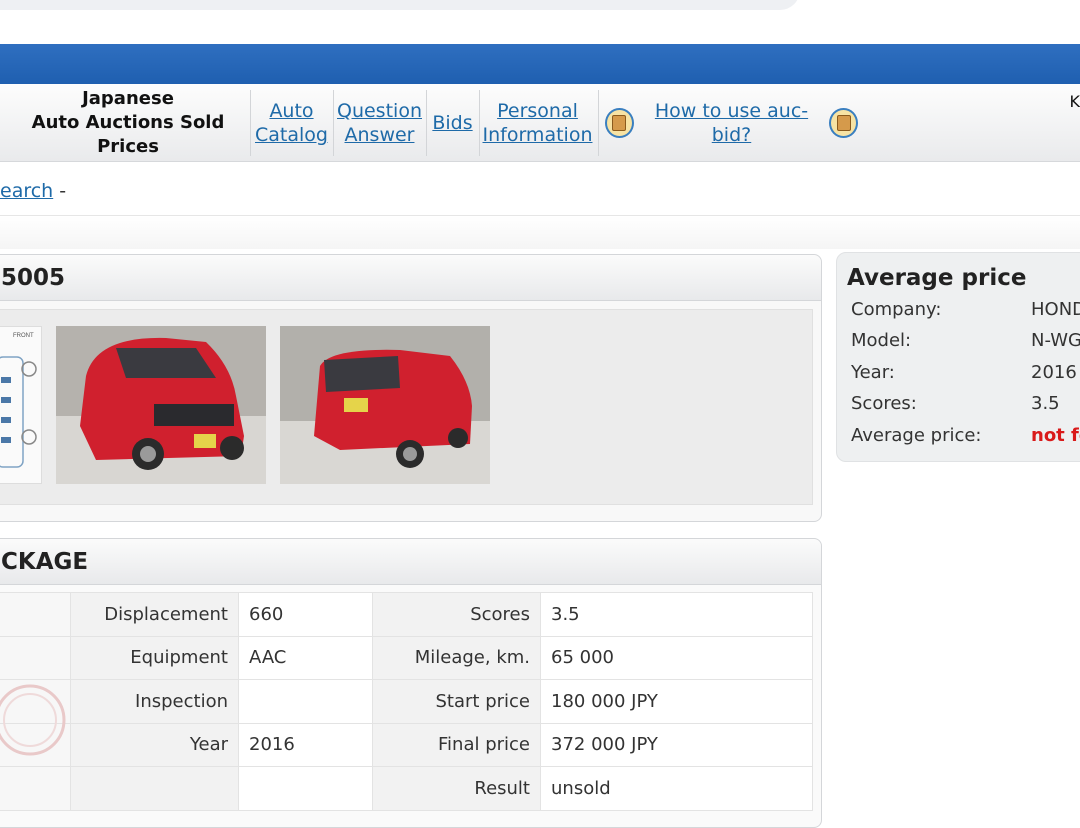 This screenshot has width=1080, height=828. I want to click on spec-label: Start price, so click(457, 702).